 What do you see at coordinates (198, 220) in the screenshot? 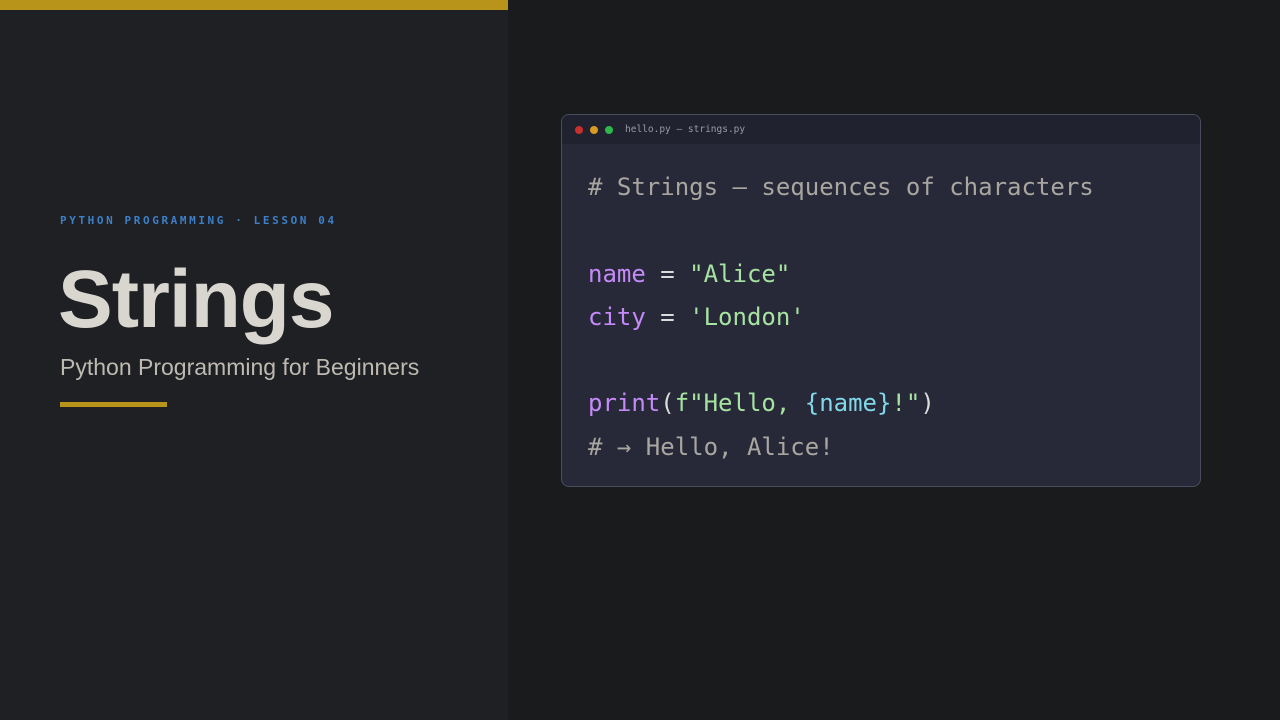
I see `lesson-eyebrow: PYTHON PROGRAMMING · LESSON 04` at bounding box center [198, 220].